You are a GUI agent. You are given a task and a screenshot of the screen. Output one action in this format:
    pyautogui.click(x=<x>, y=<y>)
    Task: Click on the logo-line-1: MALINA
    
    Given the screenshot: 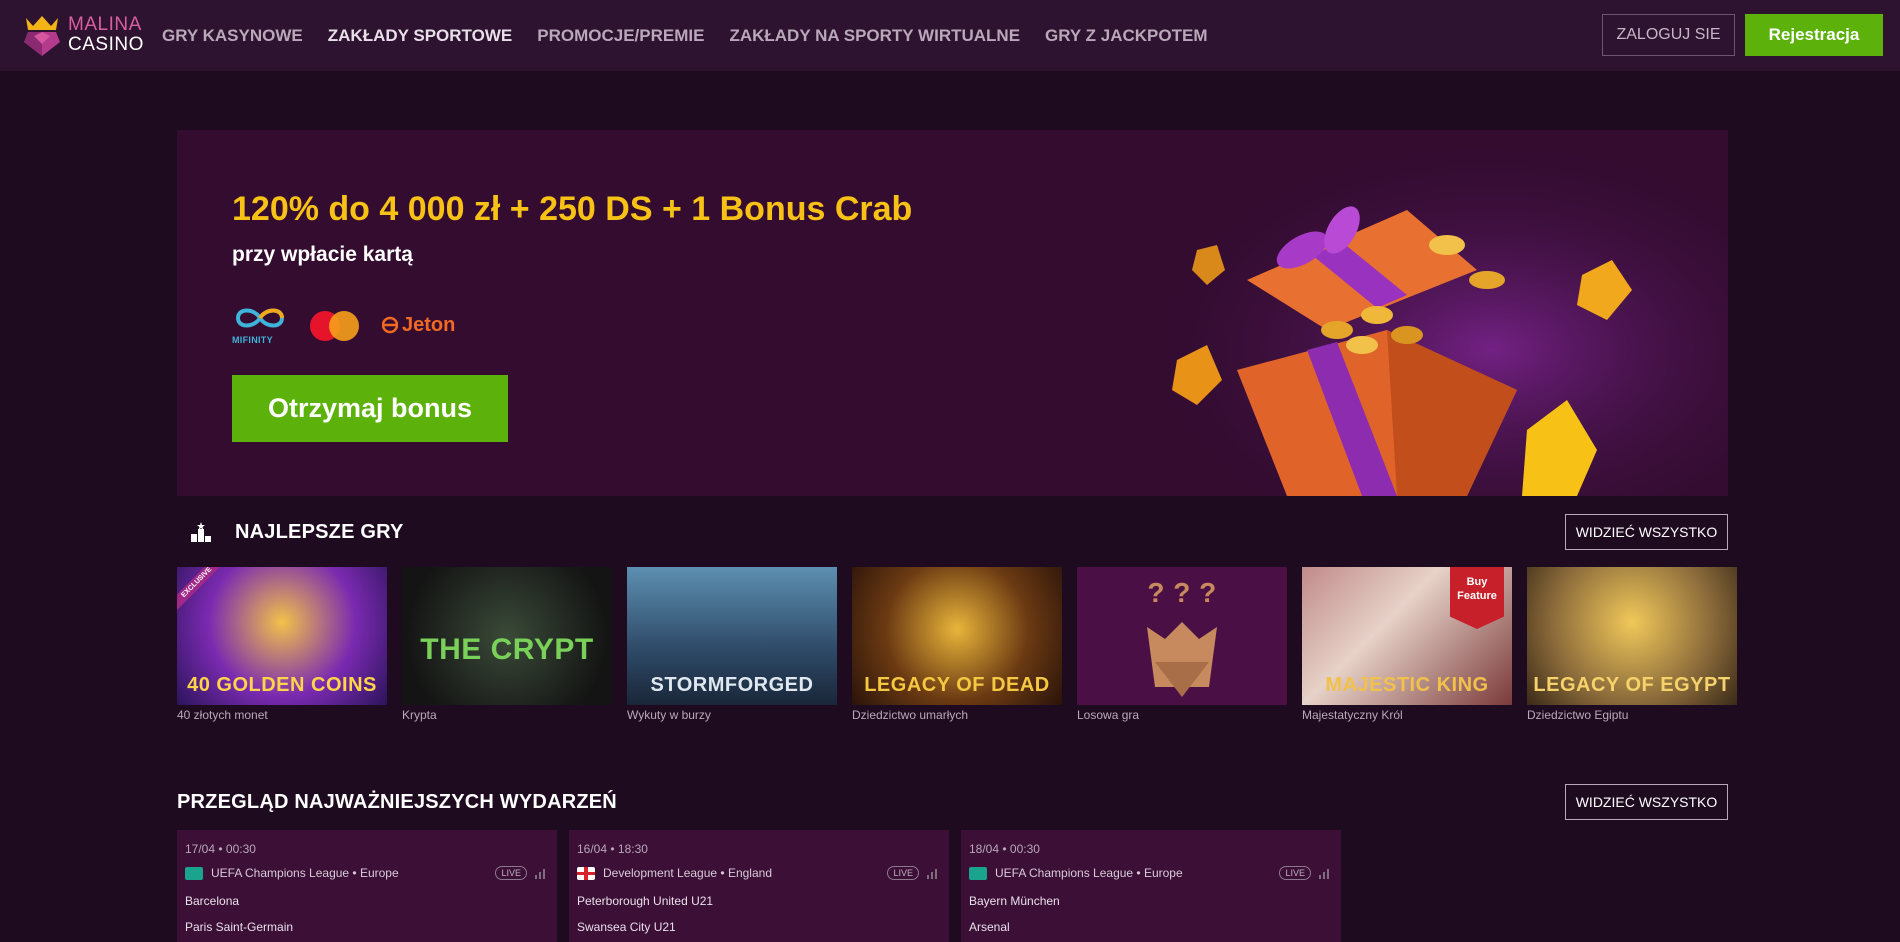 What is the action you would take?
    pyautogui.click(x=105, y=24)
    